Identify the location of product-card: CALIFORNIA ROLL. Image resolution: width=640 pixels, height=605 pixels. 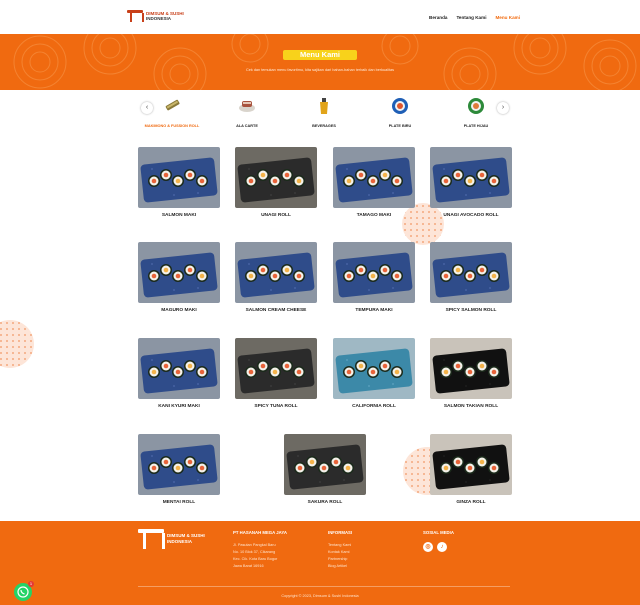
(374, 374).